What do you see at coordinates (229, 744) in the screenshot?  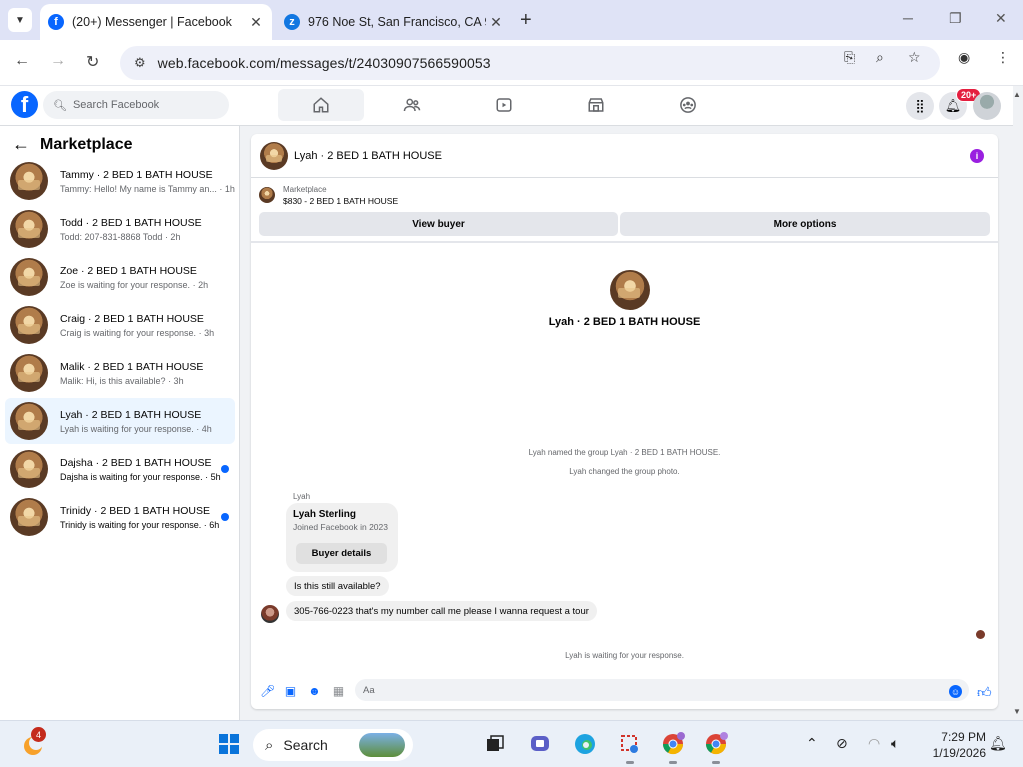 I see `start-button-icon` at bounding box center [229, 744].